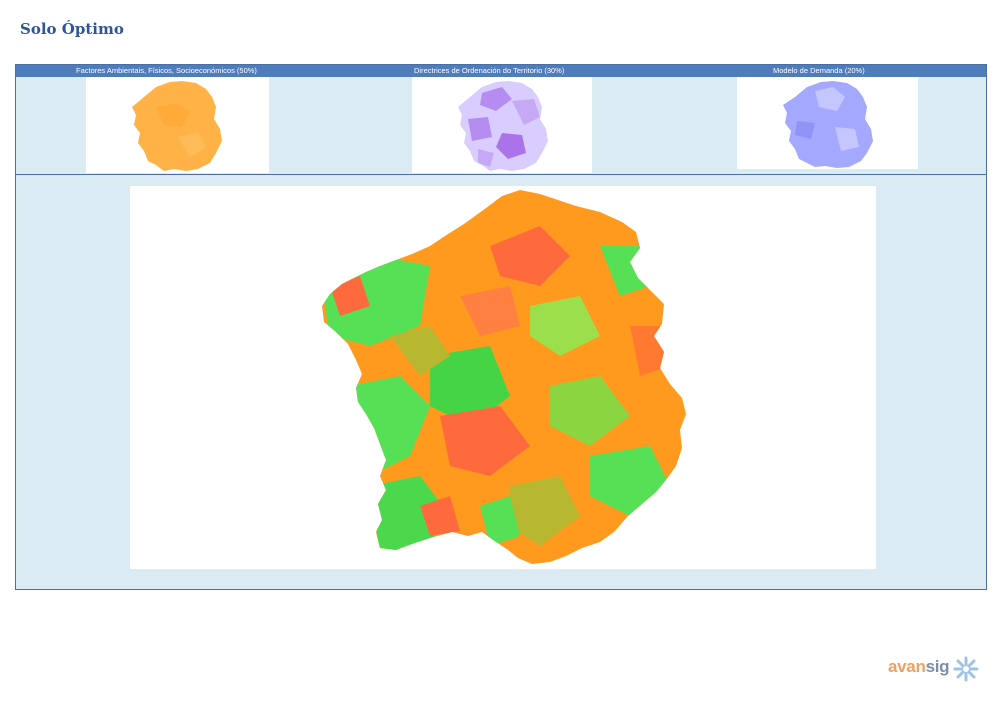 The width and height of the screenshot is (1001, 704). What do you see at coordinates (919, 666) in the screenshot?
I see `logo-text: avansig` at bounding box center [919, 666].